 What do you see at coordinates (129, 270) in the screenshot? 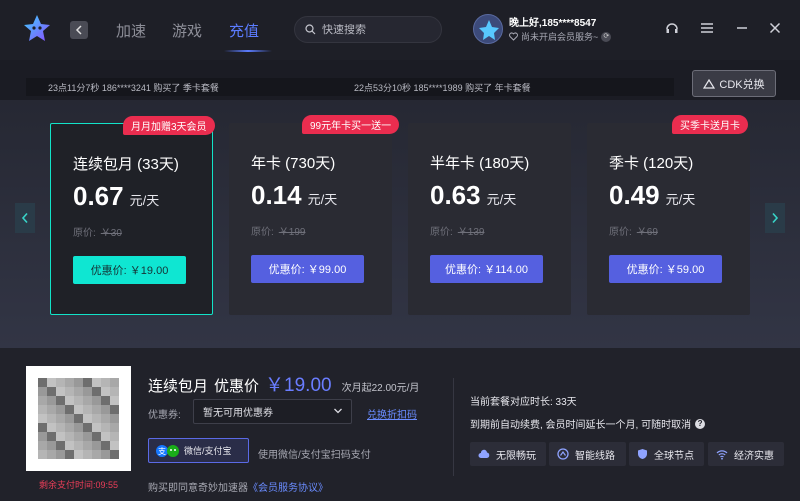
I see `deal-price-button: 优惠价: ￥19.00` at bounding box center [129, 270].